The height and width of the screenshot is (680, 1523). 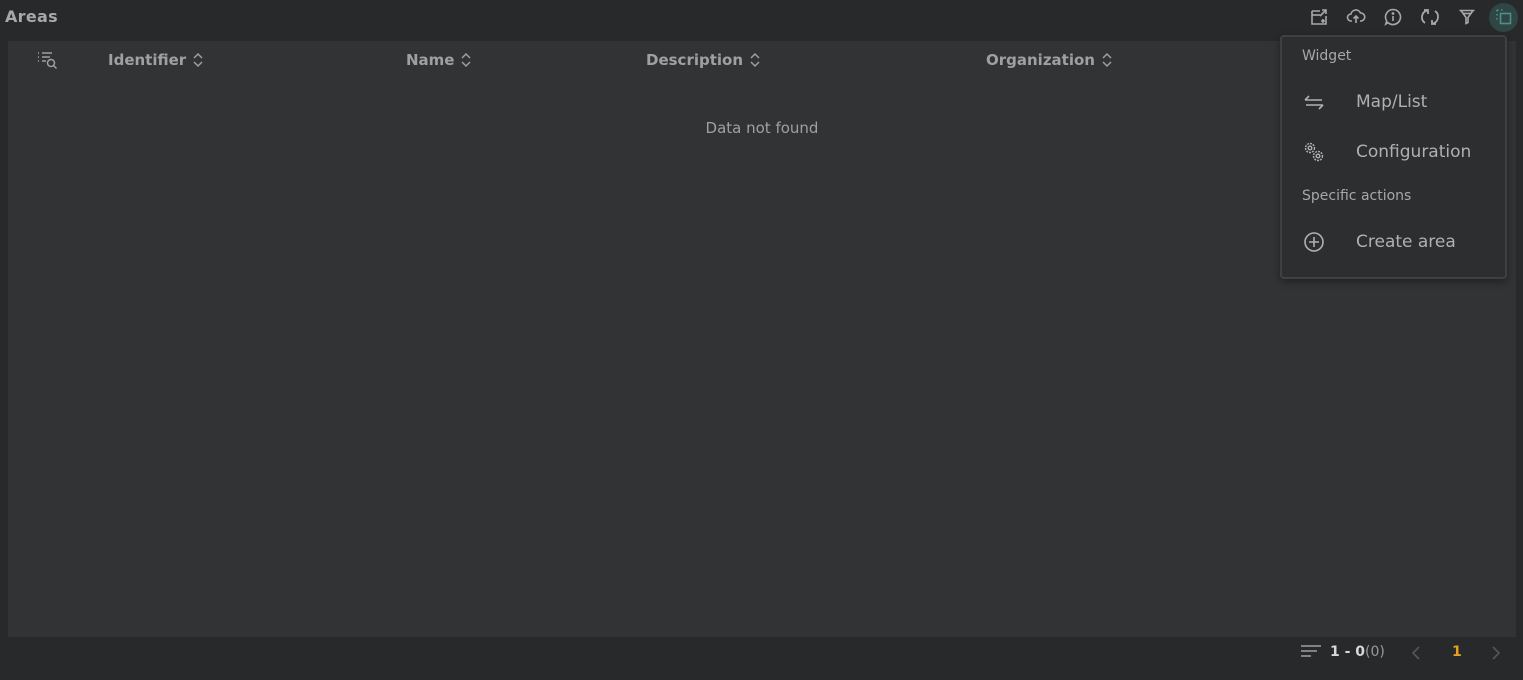 What do you see at coordinates (47, 60) in the screenshot?
I see `column-search-icon` at bounding box center [47, 60].